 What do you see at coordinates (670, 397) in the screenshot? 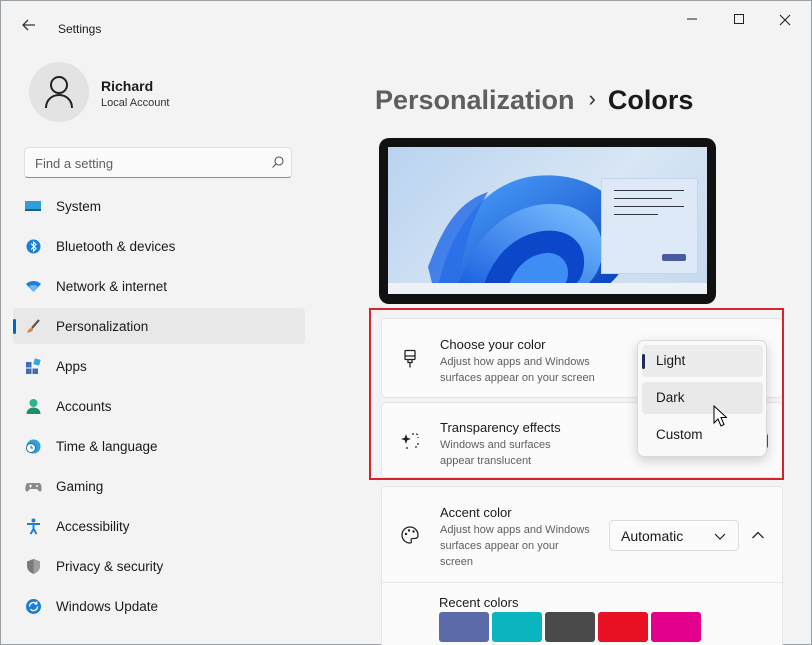
I see `option-label: Dark` at bounding box center [670, 397].